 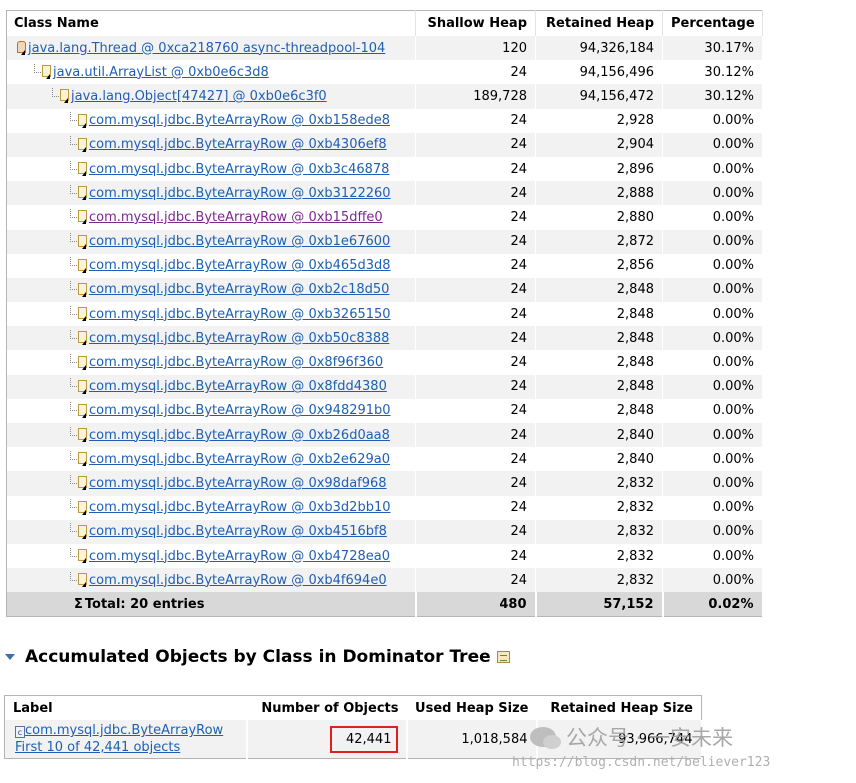 I want to click on column-header-shallow-heap: Shallow Heap, so click(x=475, y=23).